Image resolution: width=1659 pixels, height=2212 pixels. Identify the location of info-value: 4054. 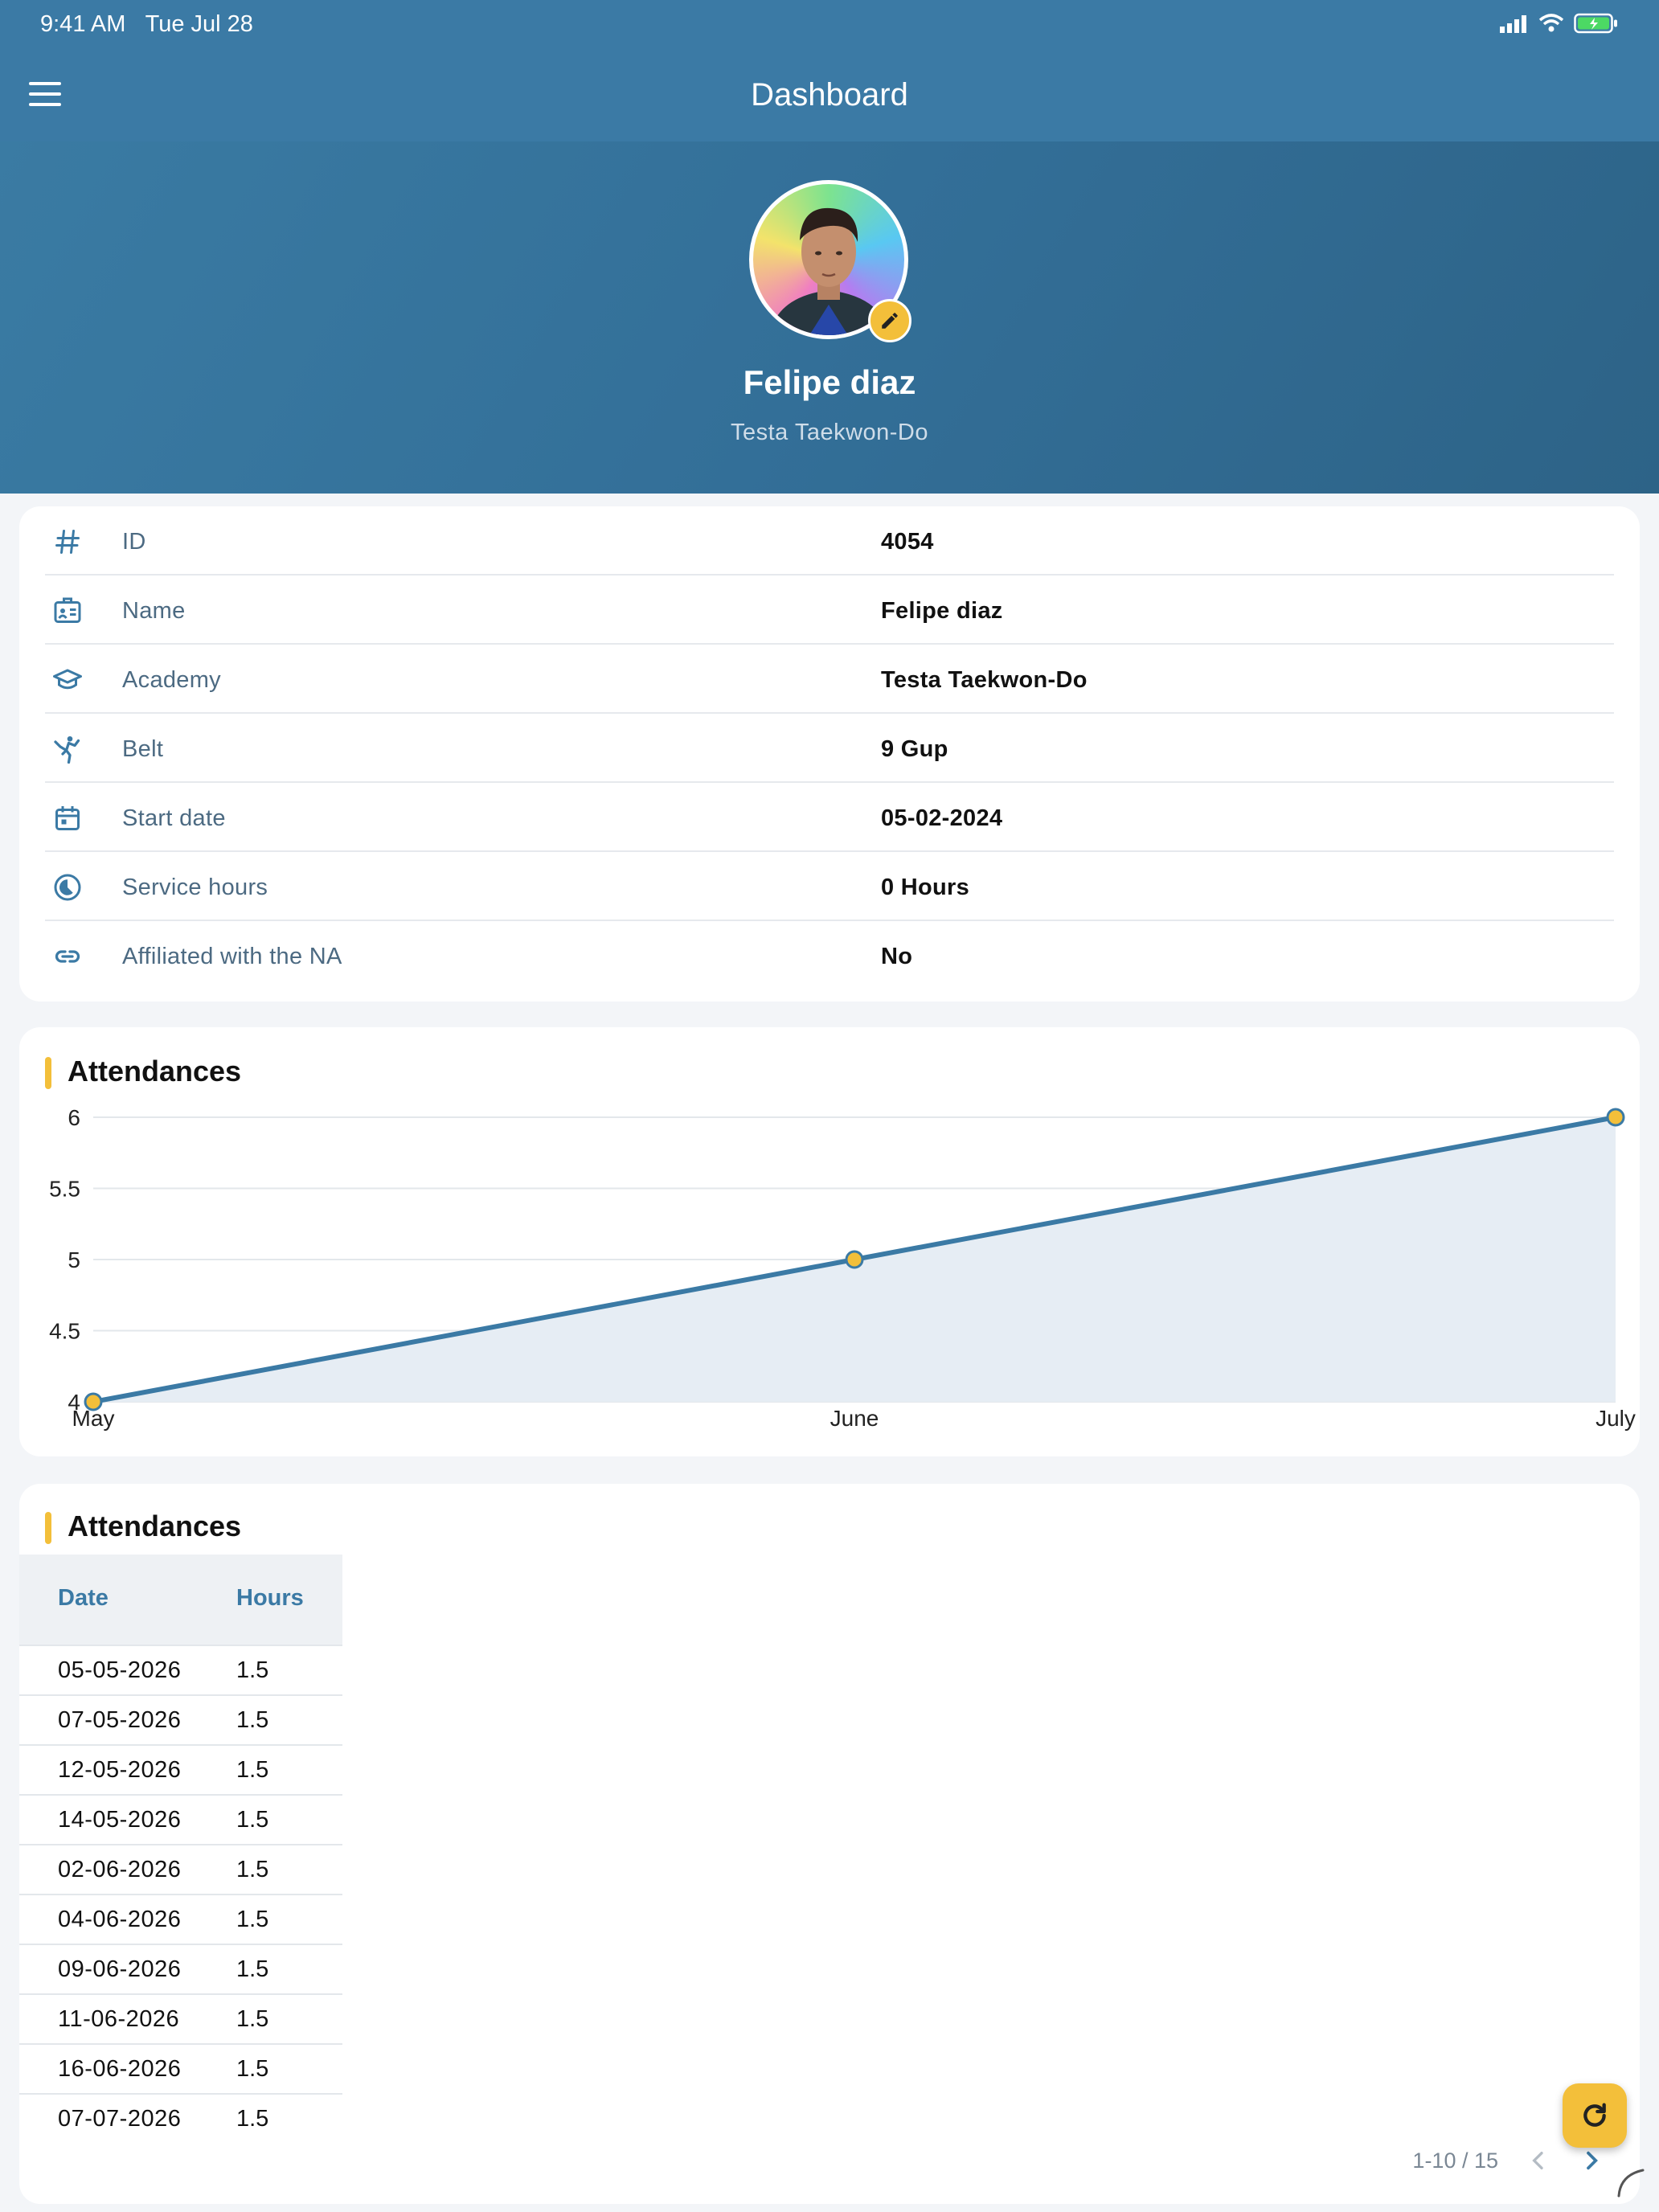
(907, 542).